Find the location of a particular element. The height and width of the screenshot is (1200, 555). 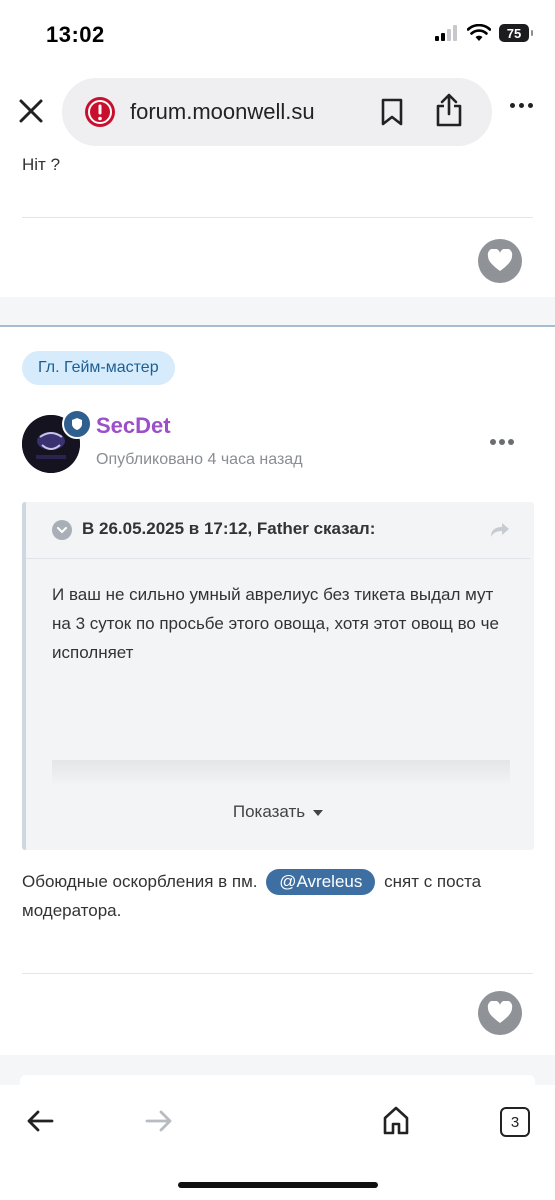

share-icon is located at coordinates (449, 110).